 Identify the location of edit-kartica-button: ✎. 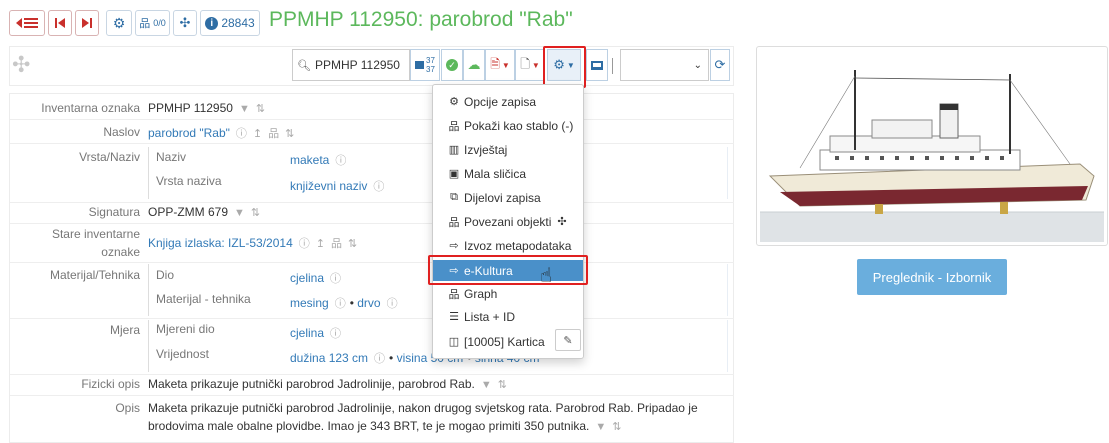
(568, 340).